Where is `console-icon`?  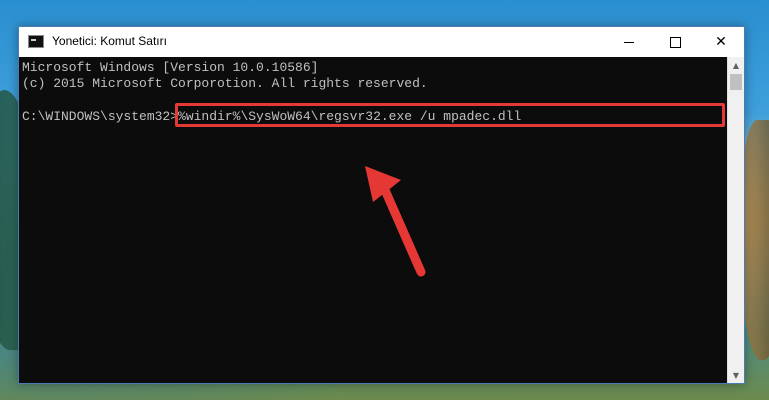
console-icon is located at coordinates (36, 41).